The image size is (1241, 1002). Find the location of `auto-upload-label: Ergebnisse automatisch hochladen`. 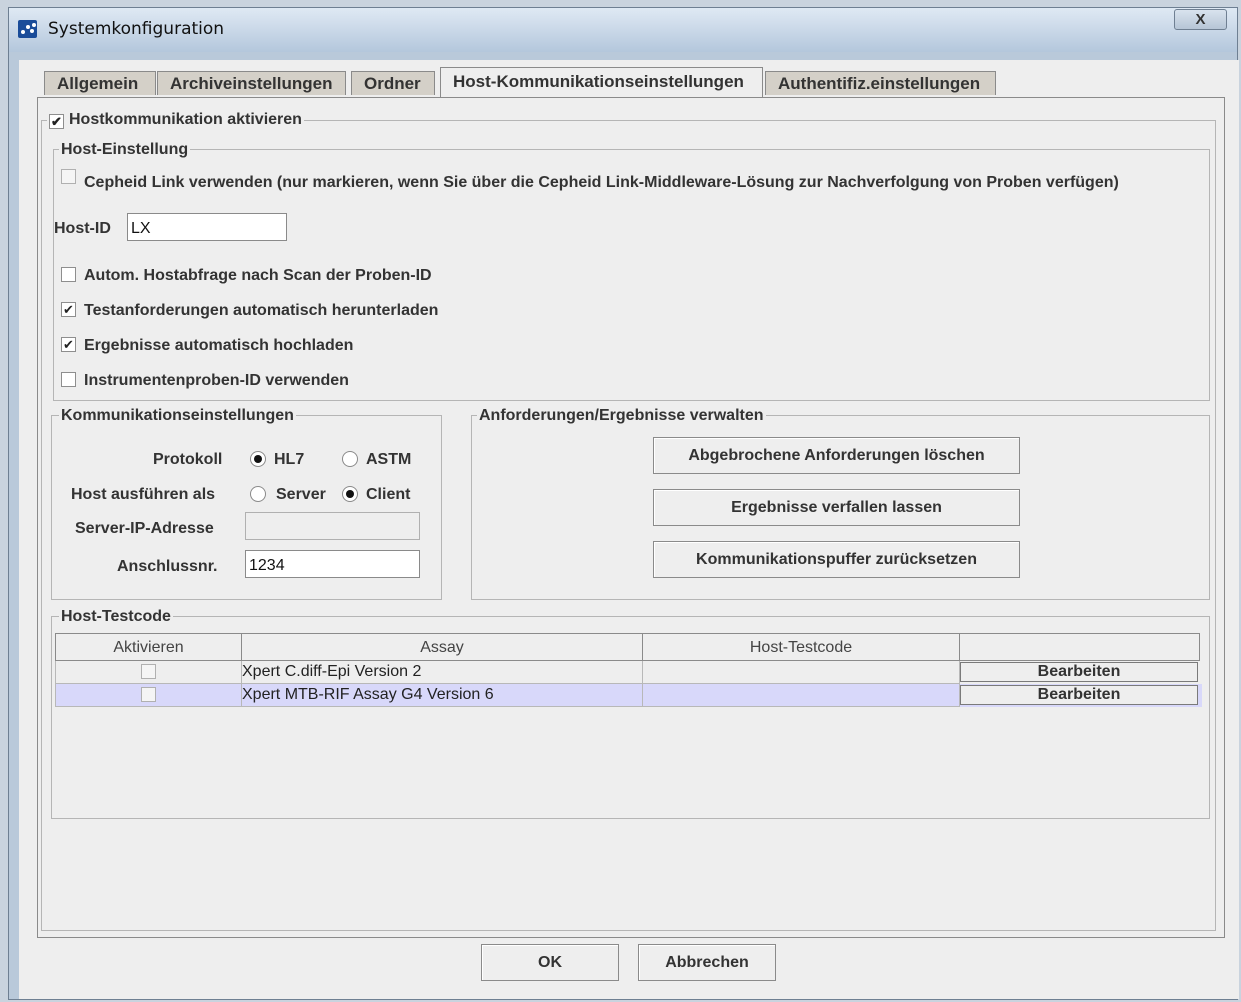

auto-upload-label: Ergebnisse automatisch hochladen is located at coordinates (219, 345).